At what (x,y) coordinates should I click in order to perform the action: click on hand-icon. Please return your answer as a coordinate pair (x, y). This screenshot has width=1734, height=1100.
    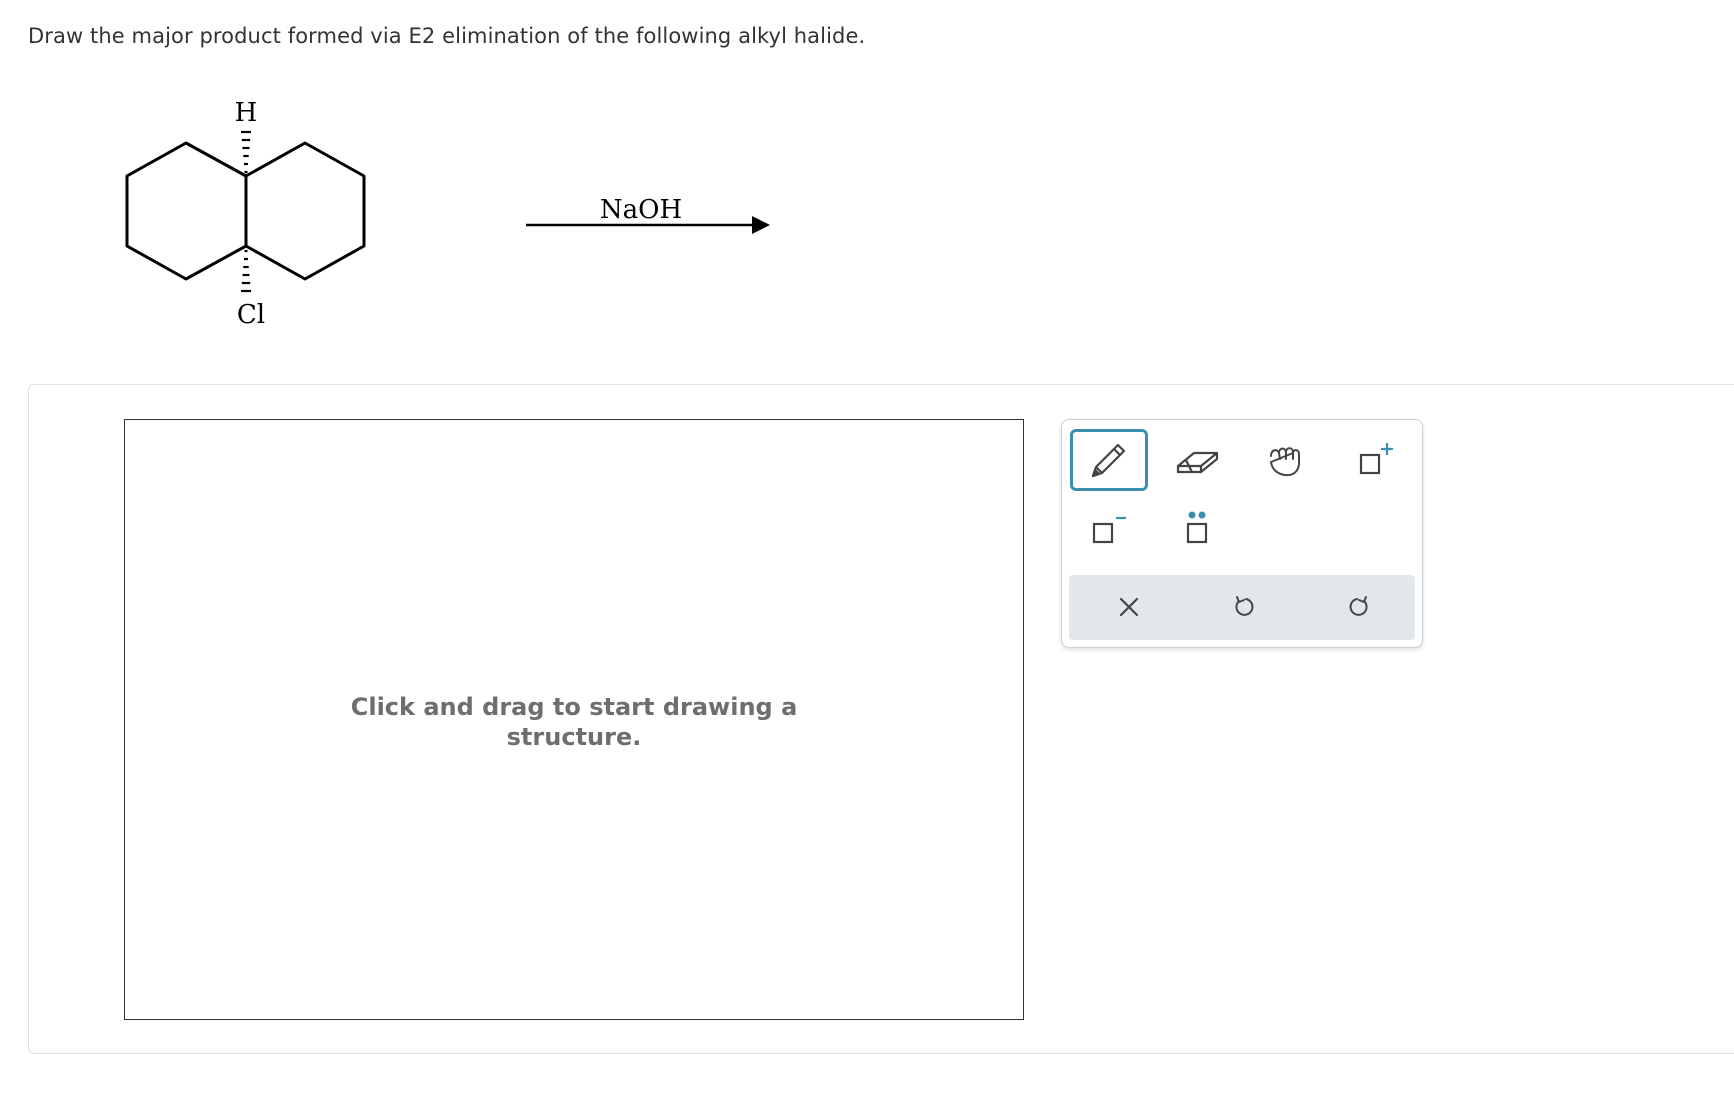
    Looking at the image, I should click on (1285, 462).